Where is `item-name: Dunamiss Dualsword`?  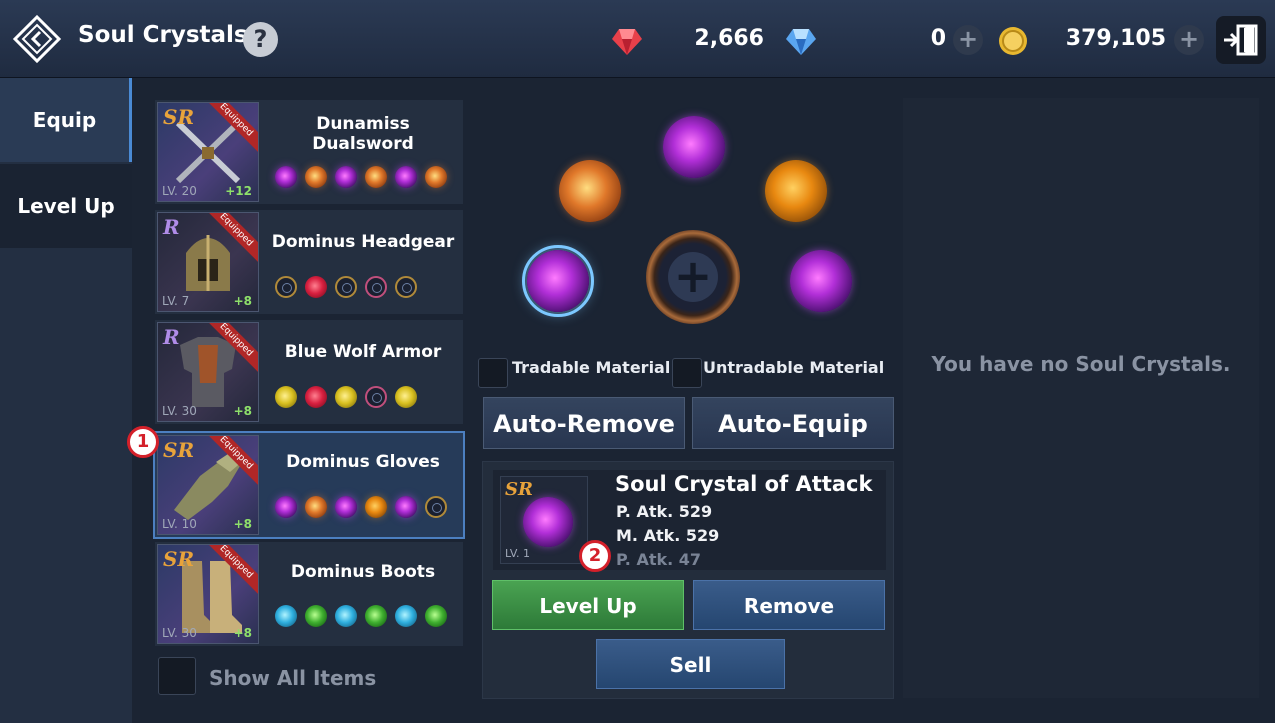 item-name: Dunamiss Dualsword is located at coordinates (363, 134).